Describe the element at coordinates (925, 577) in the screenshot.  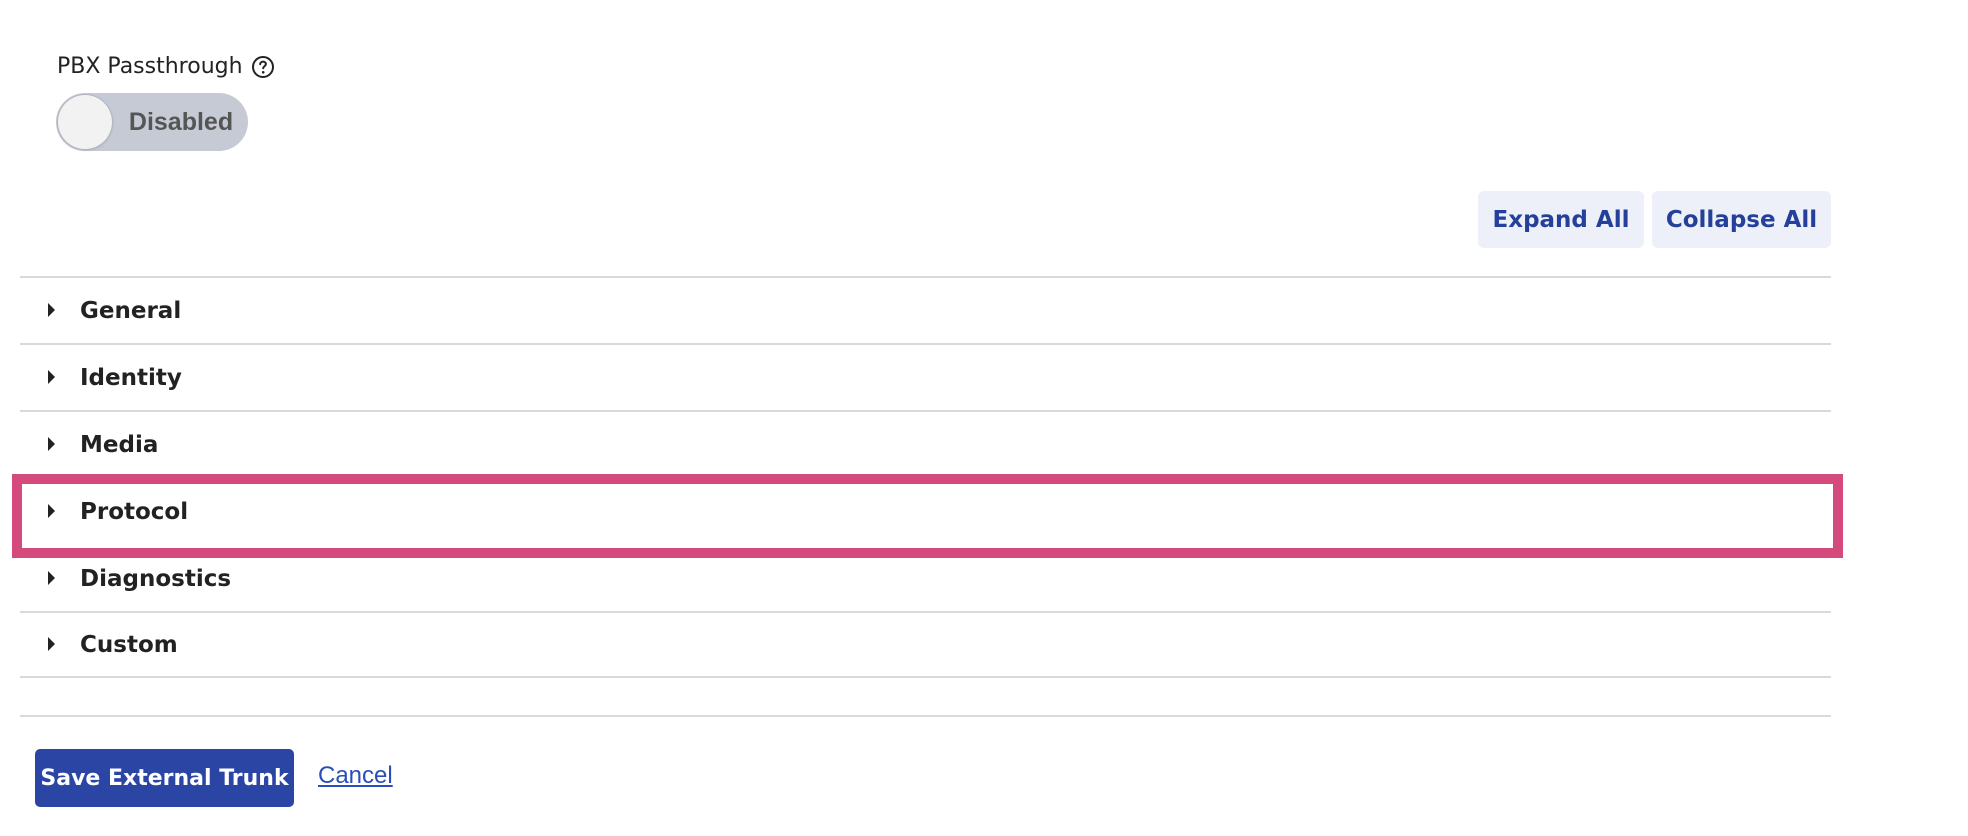
I see `section-diagnostics: Diagnostics` at that location.